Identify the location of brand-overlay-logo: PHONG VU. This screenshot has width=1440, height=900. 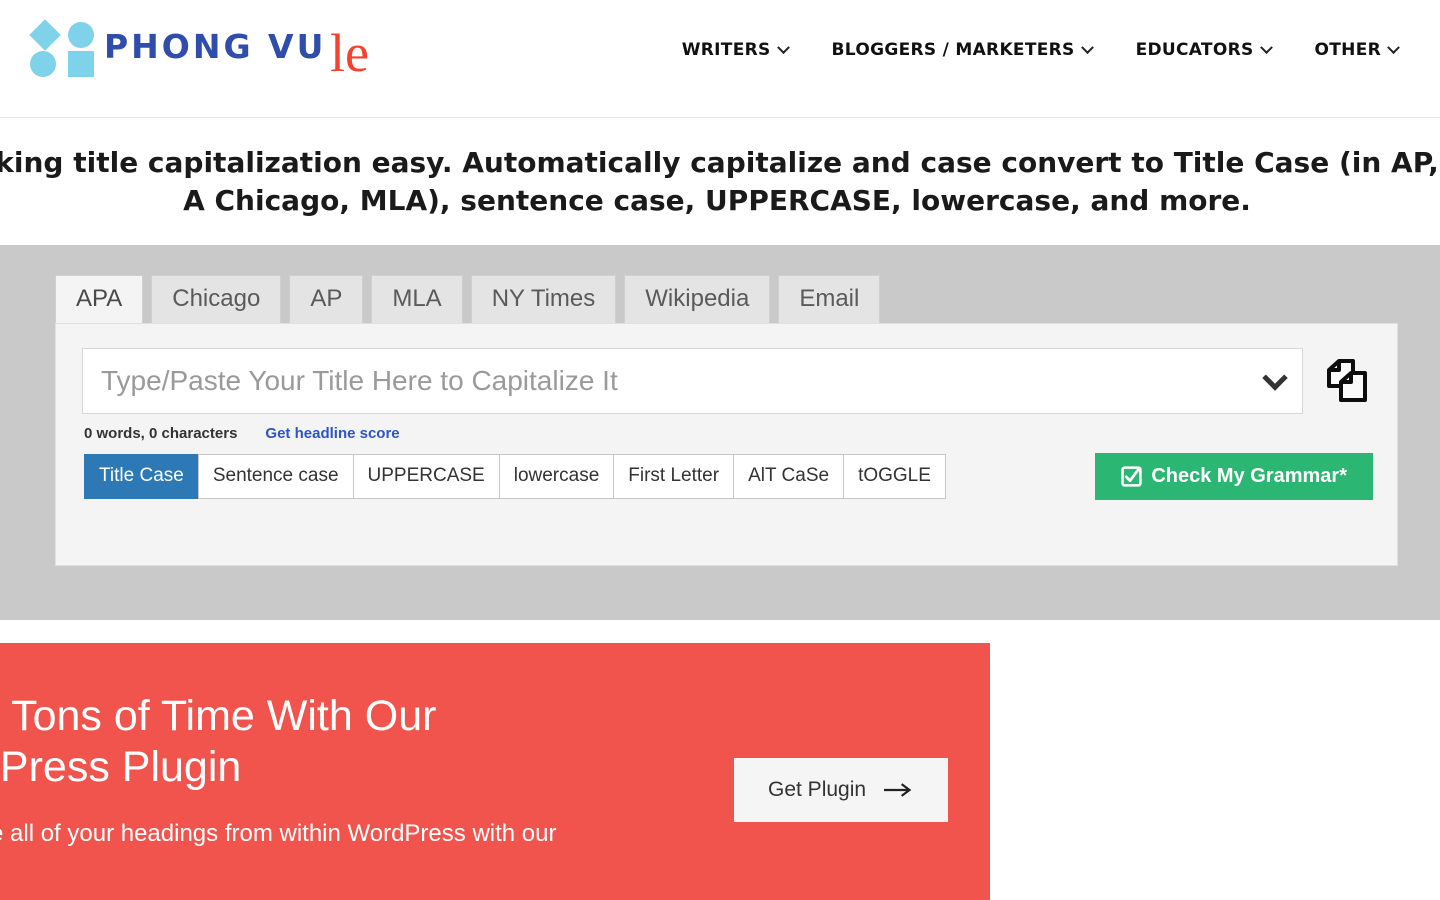
(177, 47).